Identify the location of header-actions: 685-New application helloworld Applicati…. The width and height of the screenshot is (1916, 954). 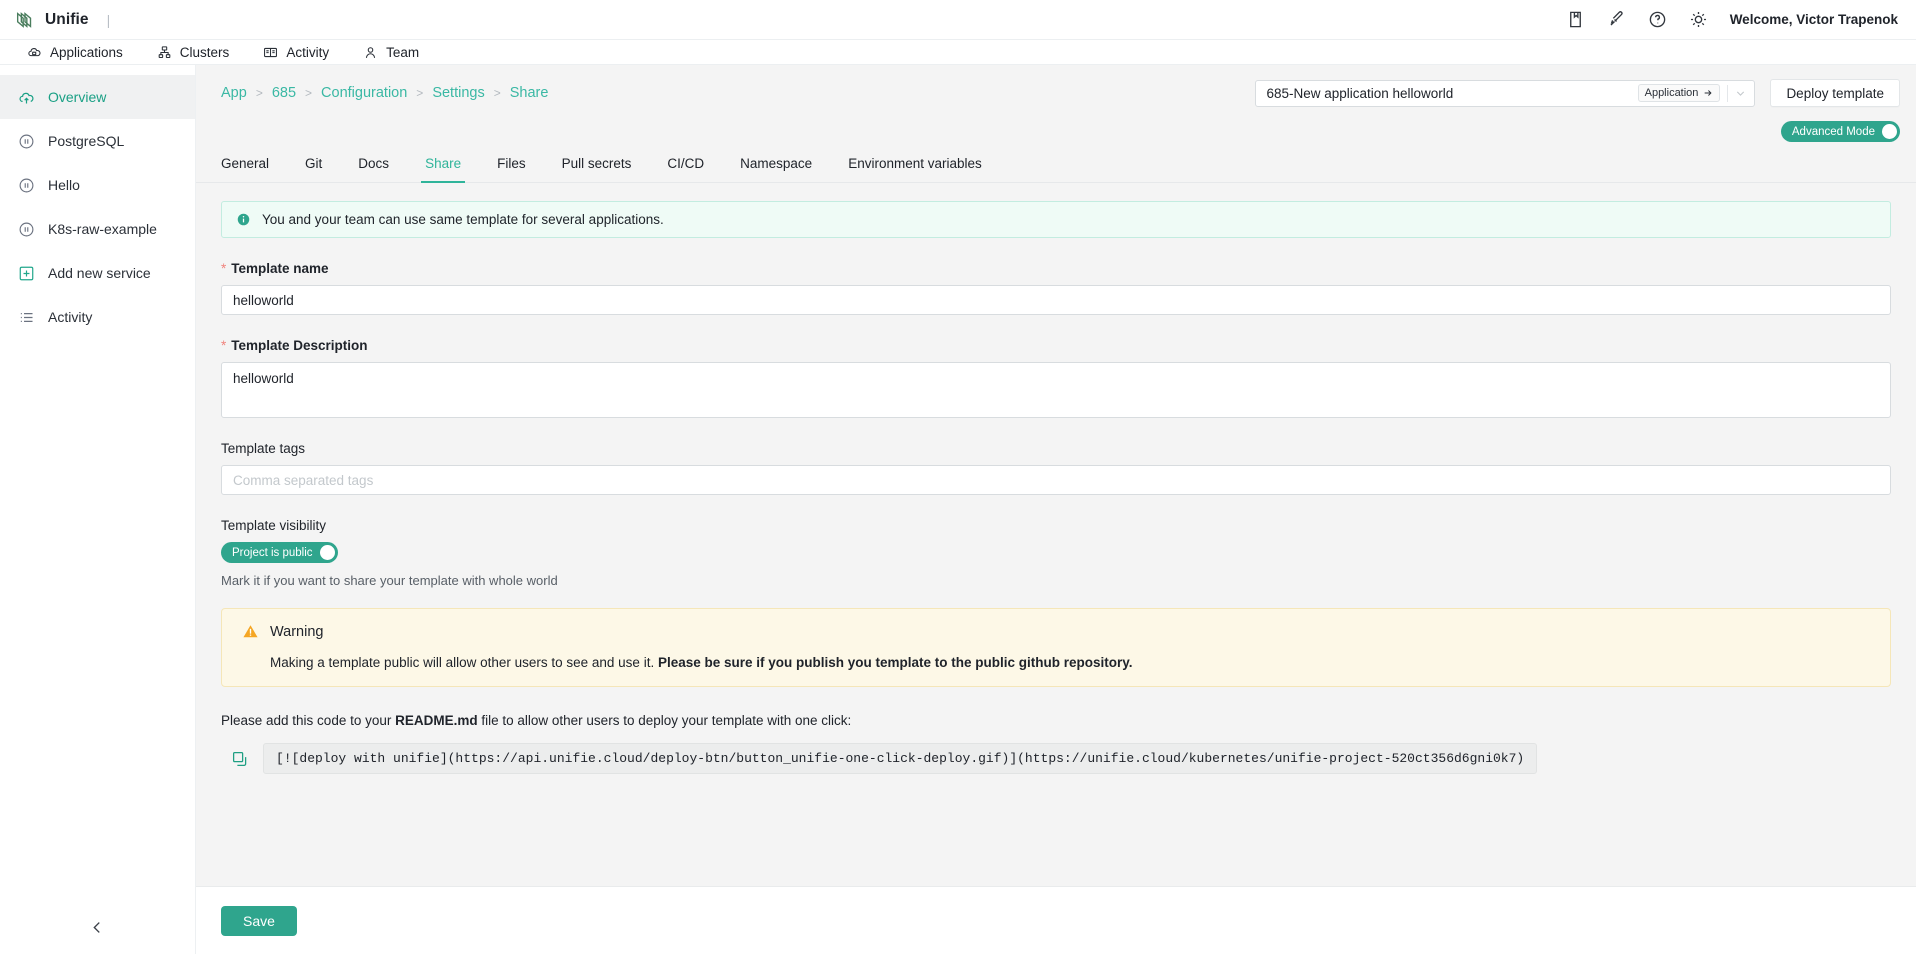
(1577, 110).